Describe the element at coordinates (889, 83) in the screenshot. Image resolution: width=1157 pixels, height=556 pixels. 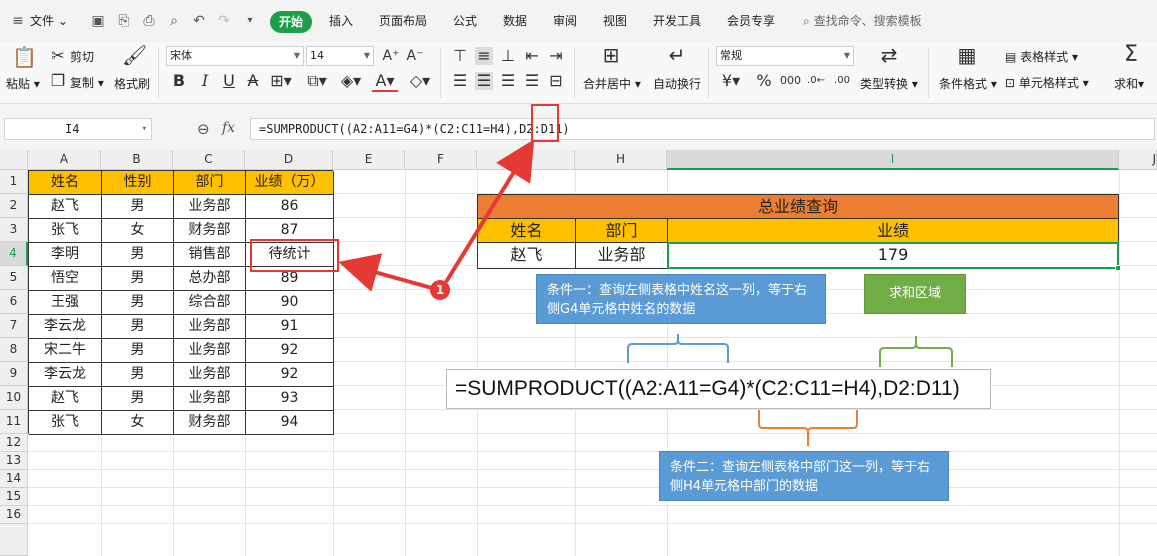
I see `type-convert-button: 类型转换 ▾` at that location.